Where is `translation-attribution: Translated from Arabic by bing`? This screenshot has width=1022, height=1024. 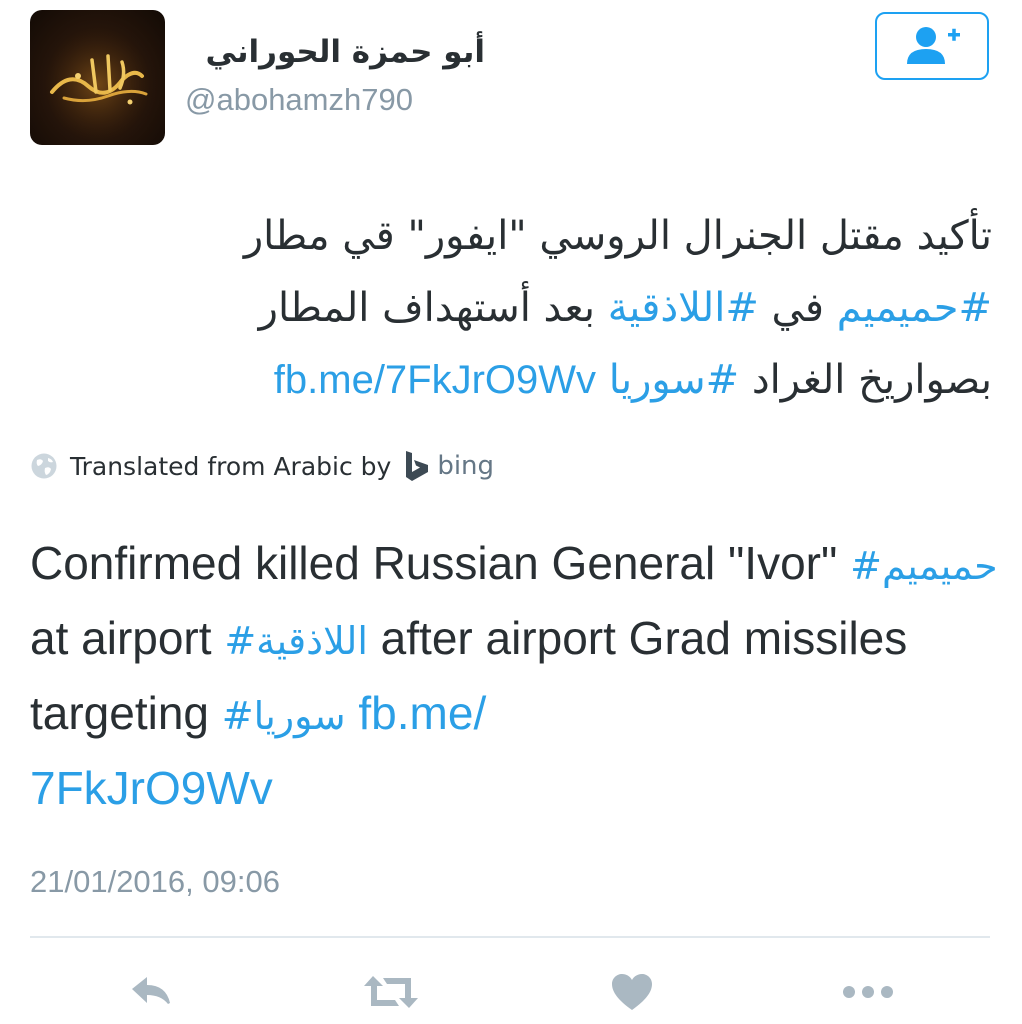
translation-attribution: Translated from Arabic by bing is located at coordinates (262, 466).